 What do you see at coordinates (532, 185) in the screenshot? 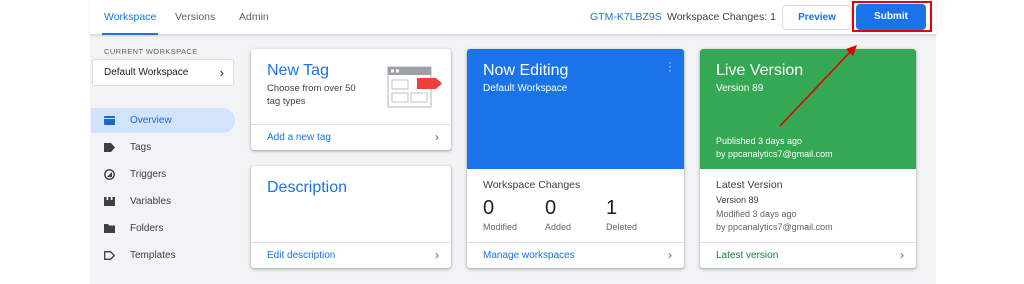
I see `workspace-changes-title: Workspace Changes` at bounding box center [532, 185].